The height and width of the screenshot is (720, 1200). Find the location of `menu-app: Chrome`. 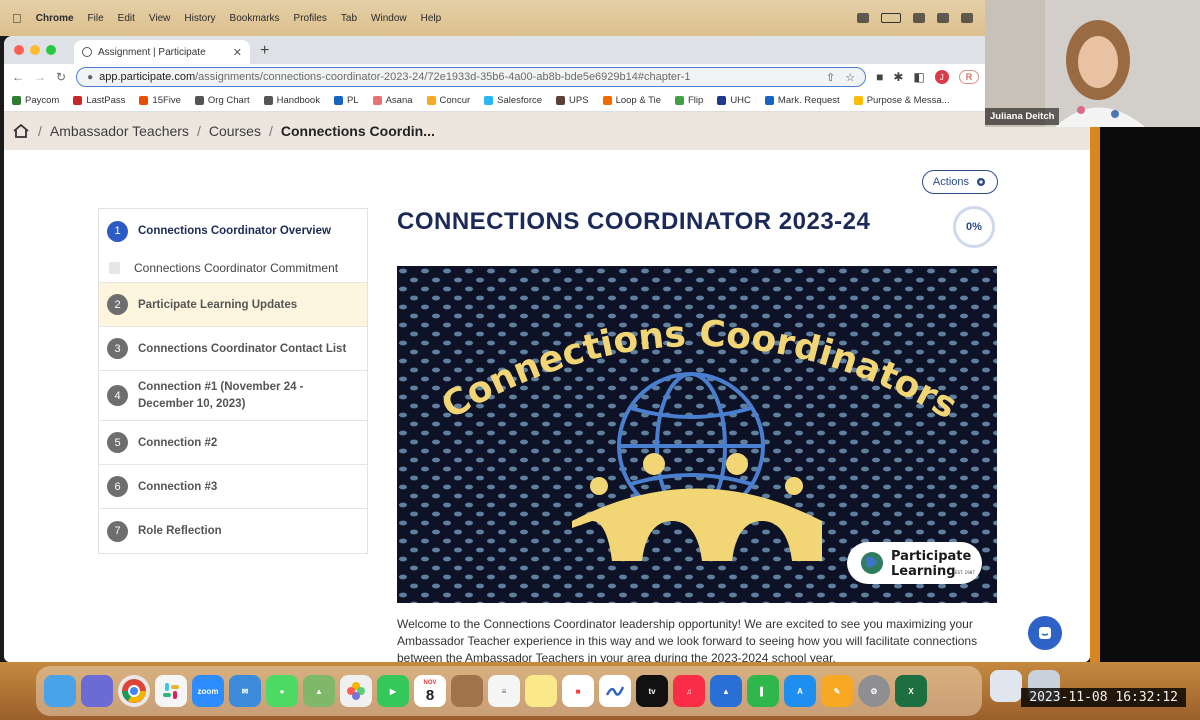

menu-app: Chrome is located at coordinates (55, 18).